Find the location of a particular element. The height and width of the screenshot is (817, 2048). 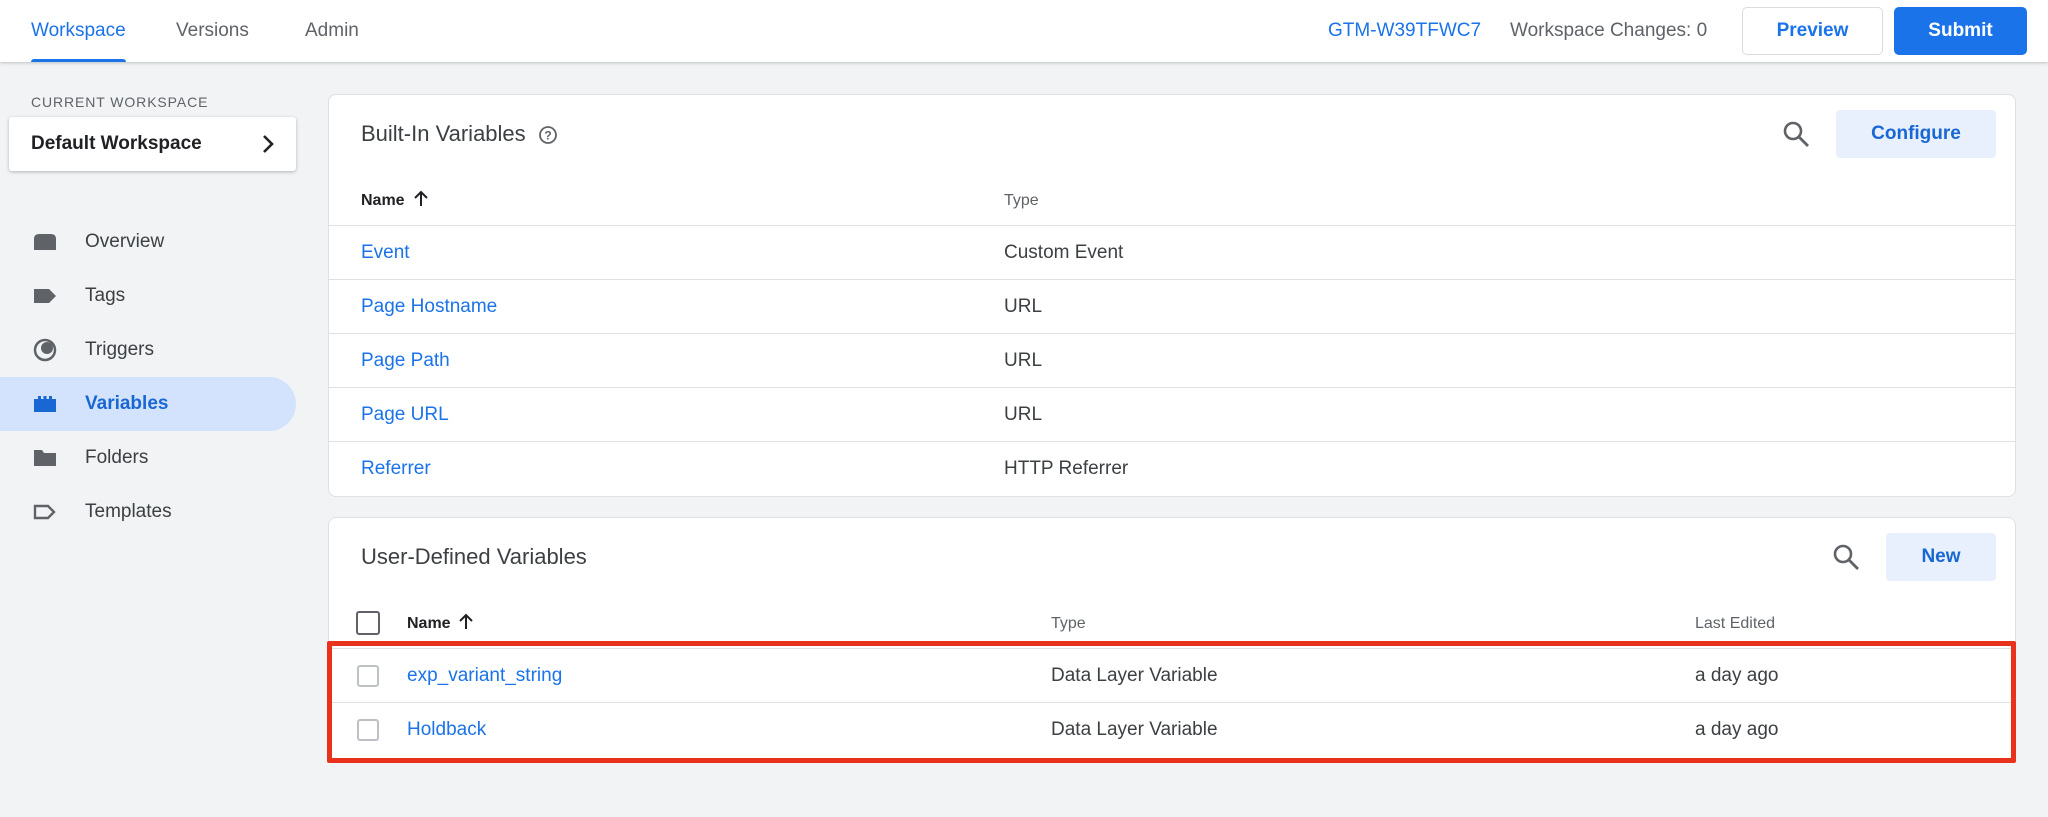

user-defined-variables-title: User-Defined Variables is located at coordinates (474, 556).